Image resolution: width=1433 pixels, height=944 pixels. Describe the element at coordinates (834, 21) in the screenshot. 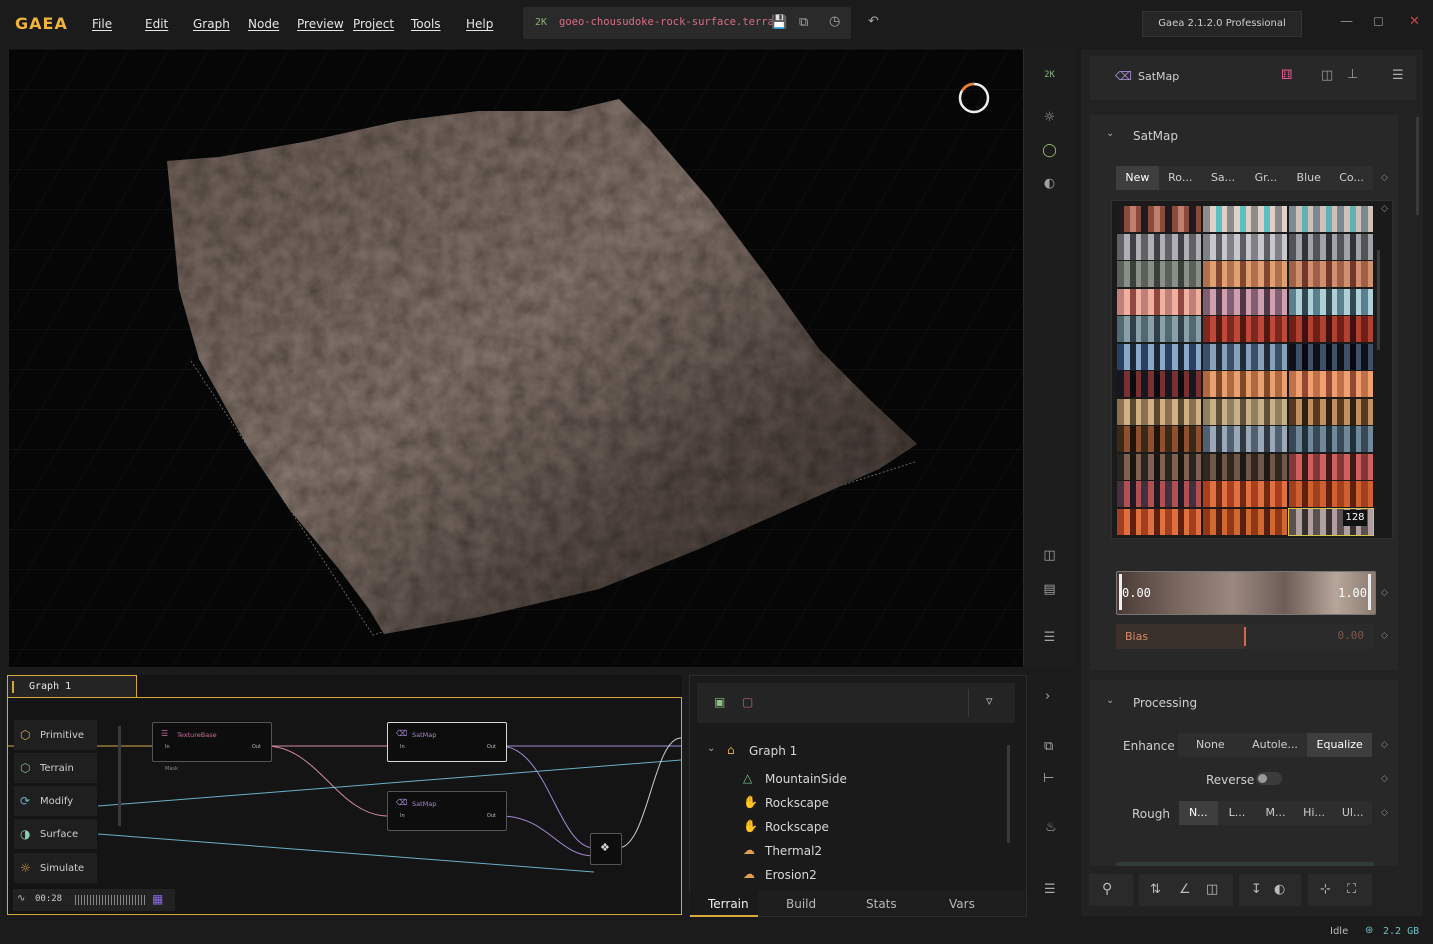

I see `history-icon: ◷` at that location.